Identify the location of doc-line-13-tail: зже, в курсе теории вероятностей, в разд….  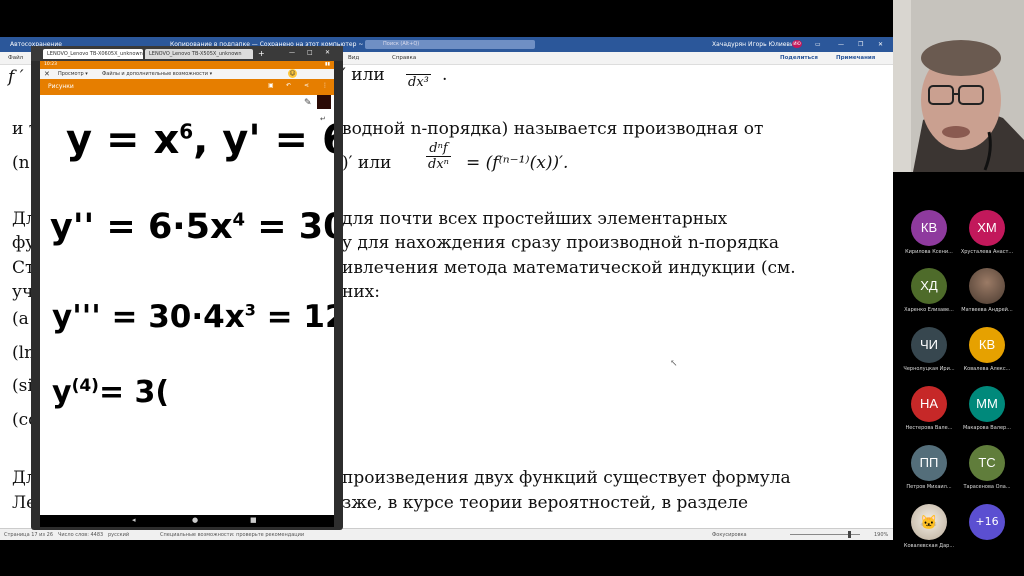
(545, 503).